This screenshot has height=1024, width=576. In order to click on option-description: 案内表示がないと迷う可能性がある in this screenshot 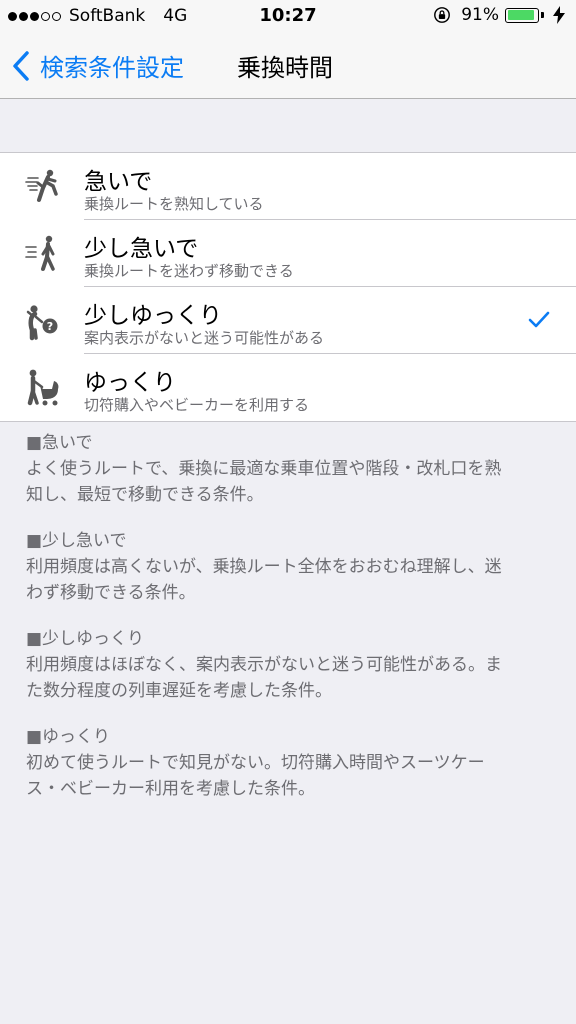, I will do `click(204, 338)`.